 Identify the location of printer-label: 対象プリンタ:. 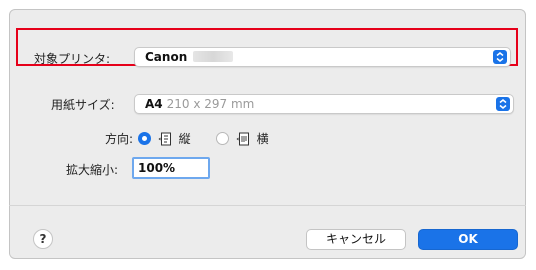
(72, 59).